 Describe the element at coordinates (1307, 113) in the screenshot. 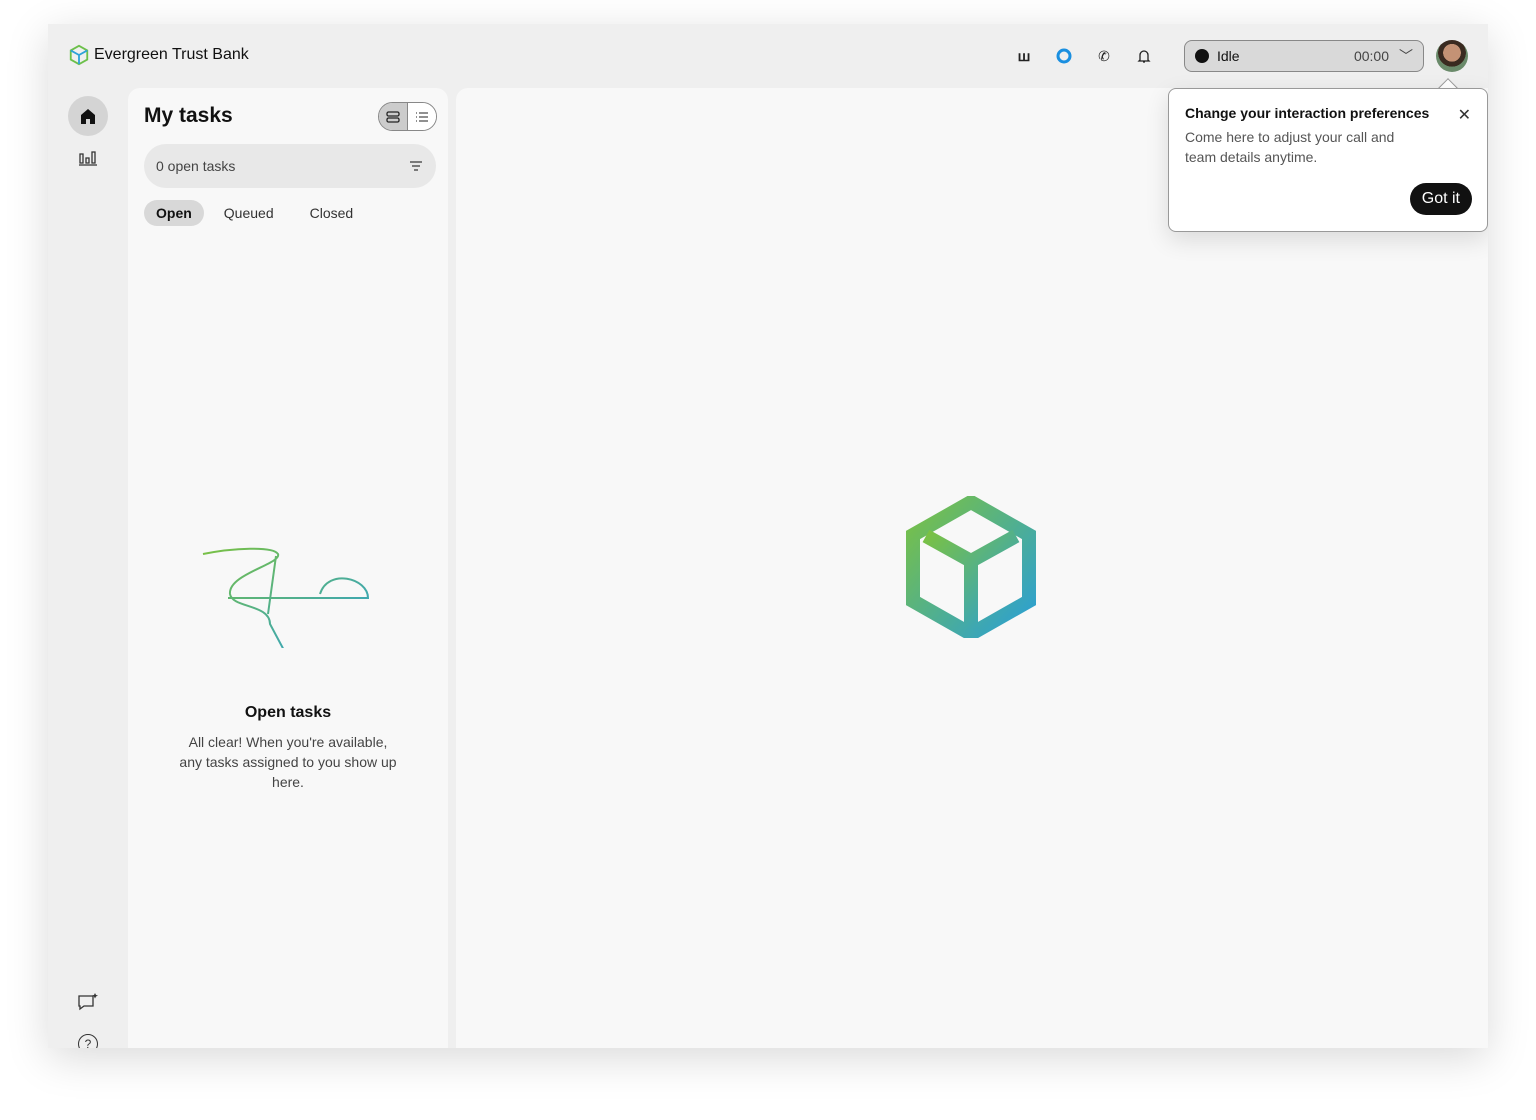

I see `popover-title: Change your interaction preferences` at that location.